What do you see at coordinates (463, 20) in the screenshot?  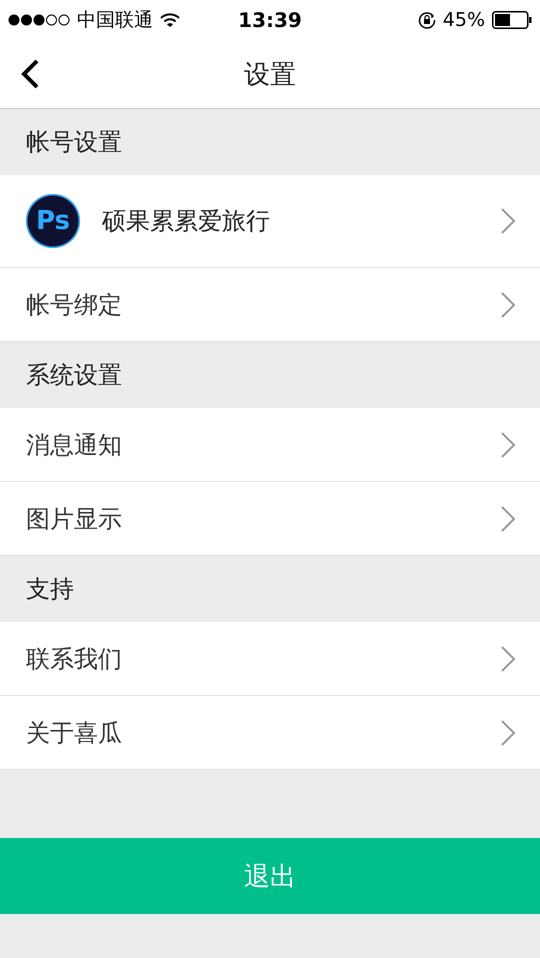 I see `battery-percent: 45%` at bounding box center [463, 20].